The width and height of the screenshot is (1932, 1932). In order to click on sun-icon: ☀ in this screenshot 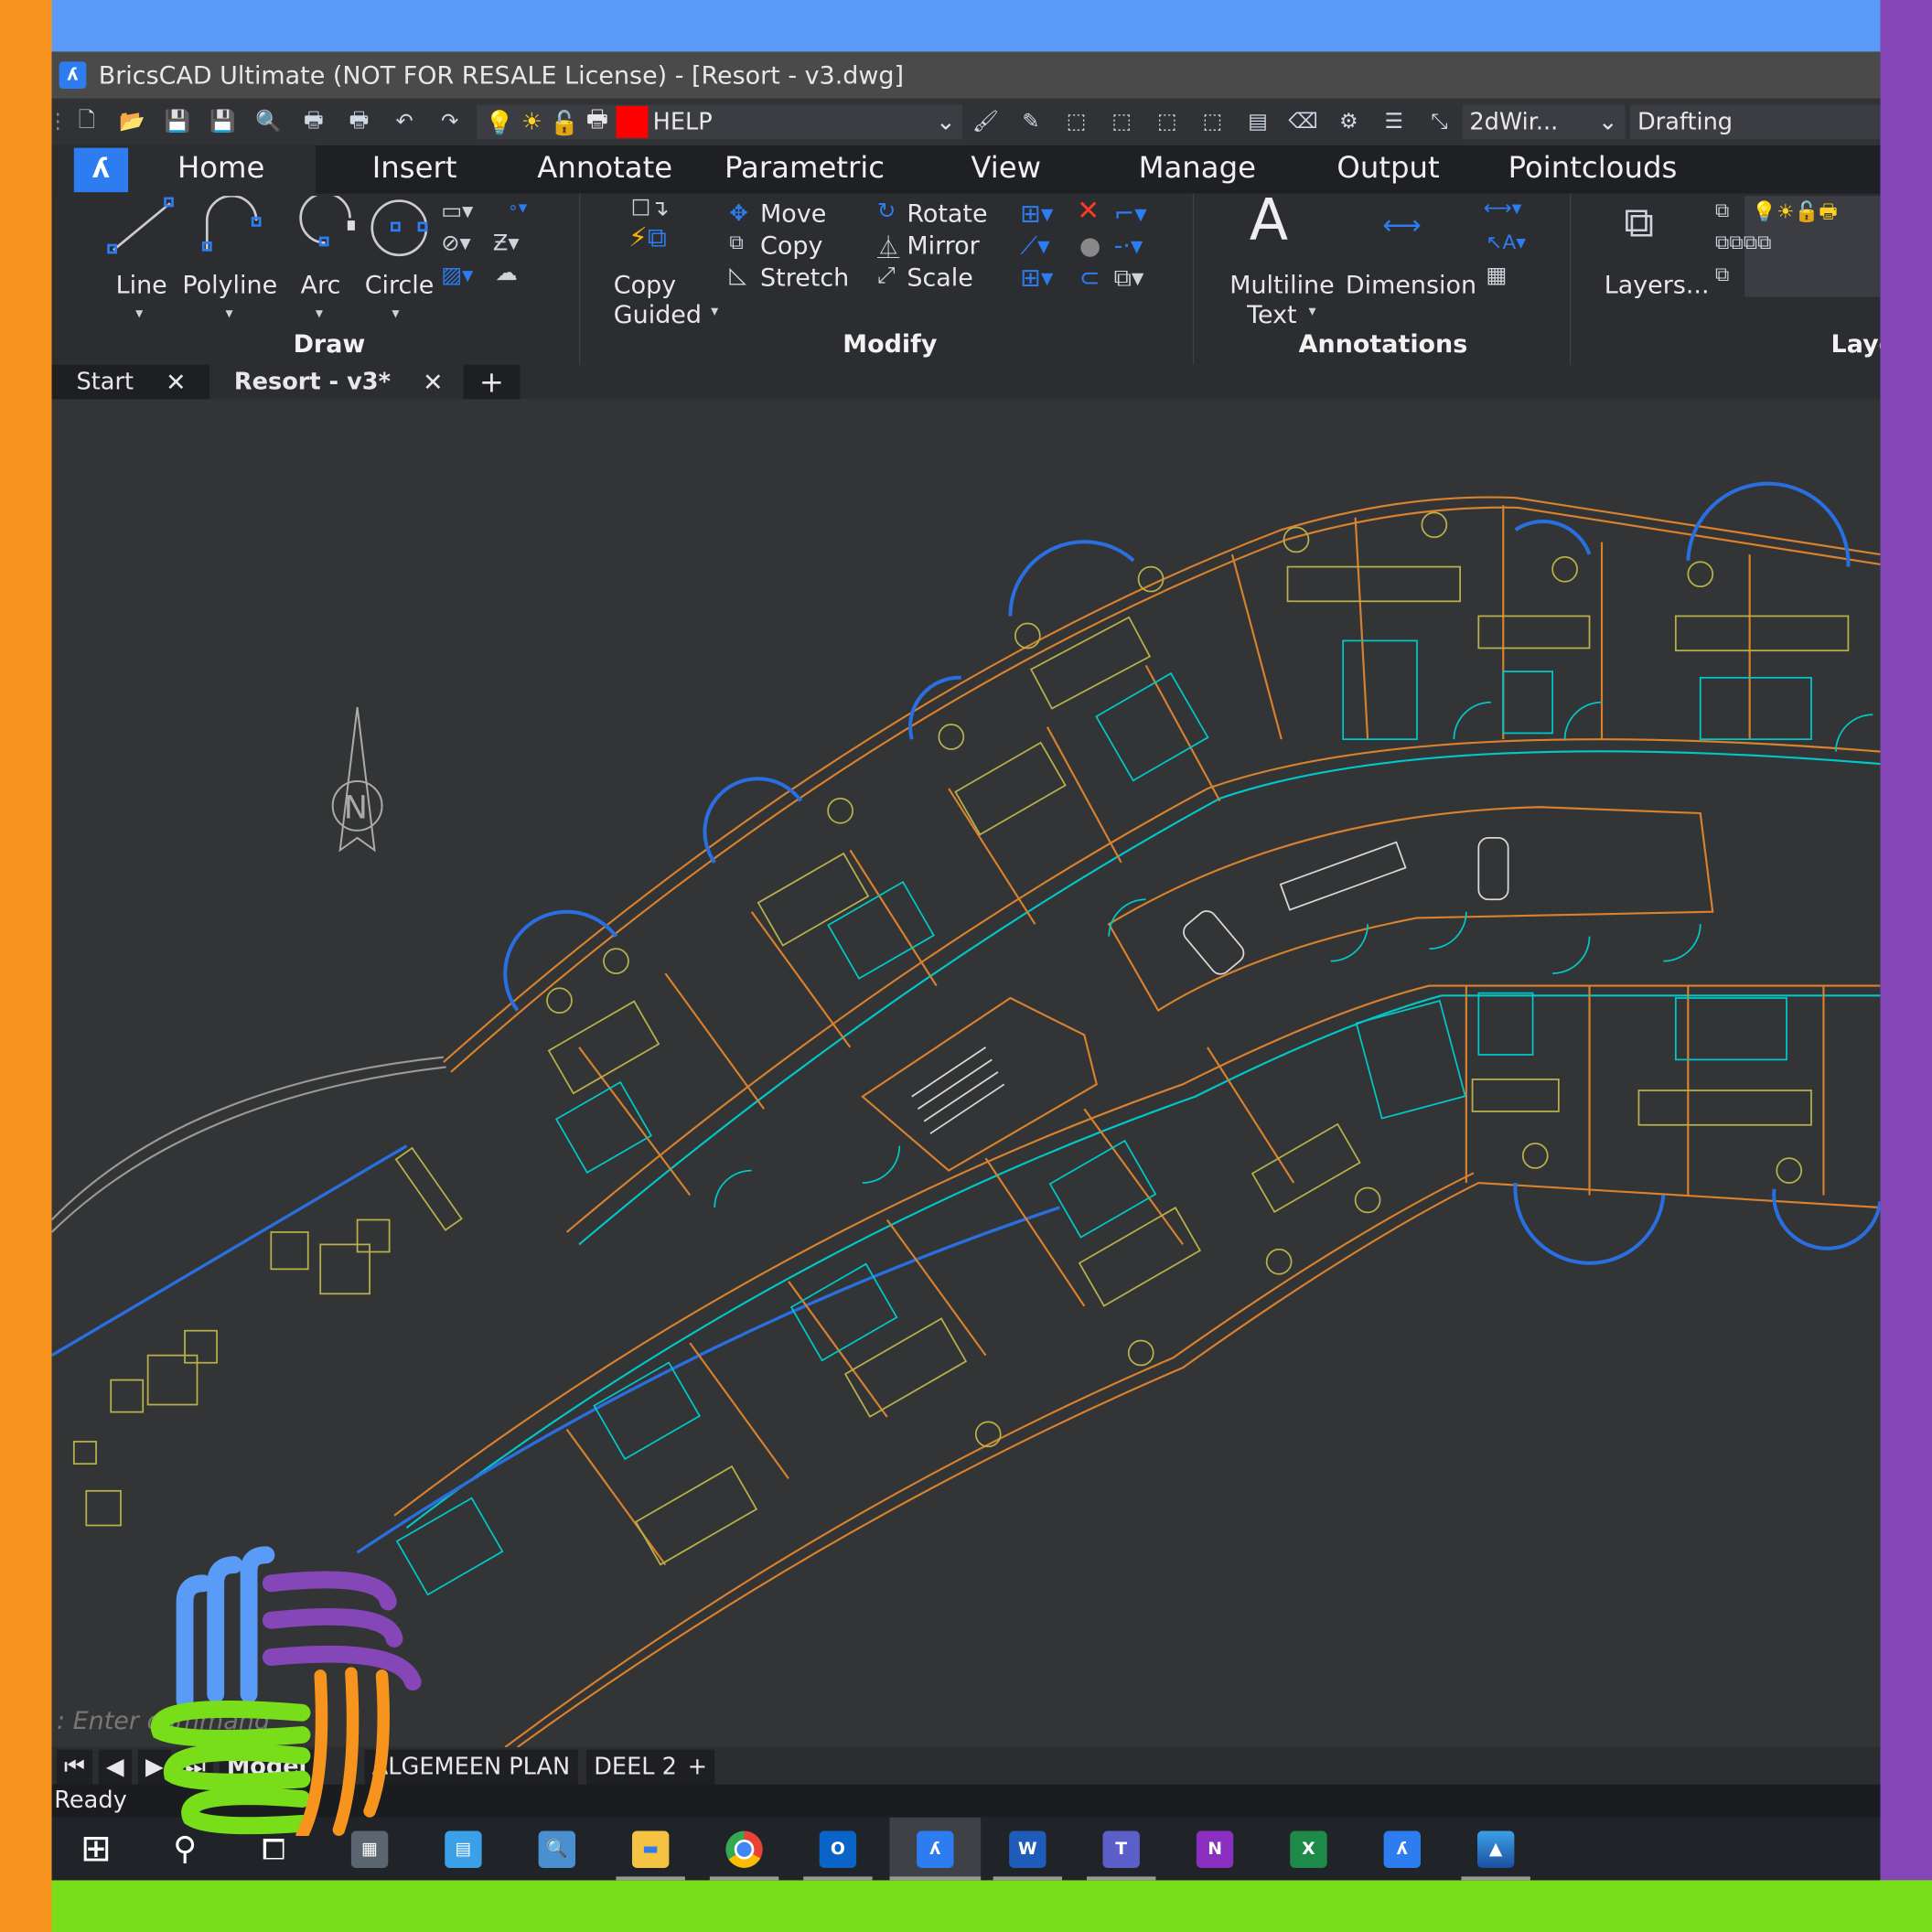, I will do `click(531, 123)`.